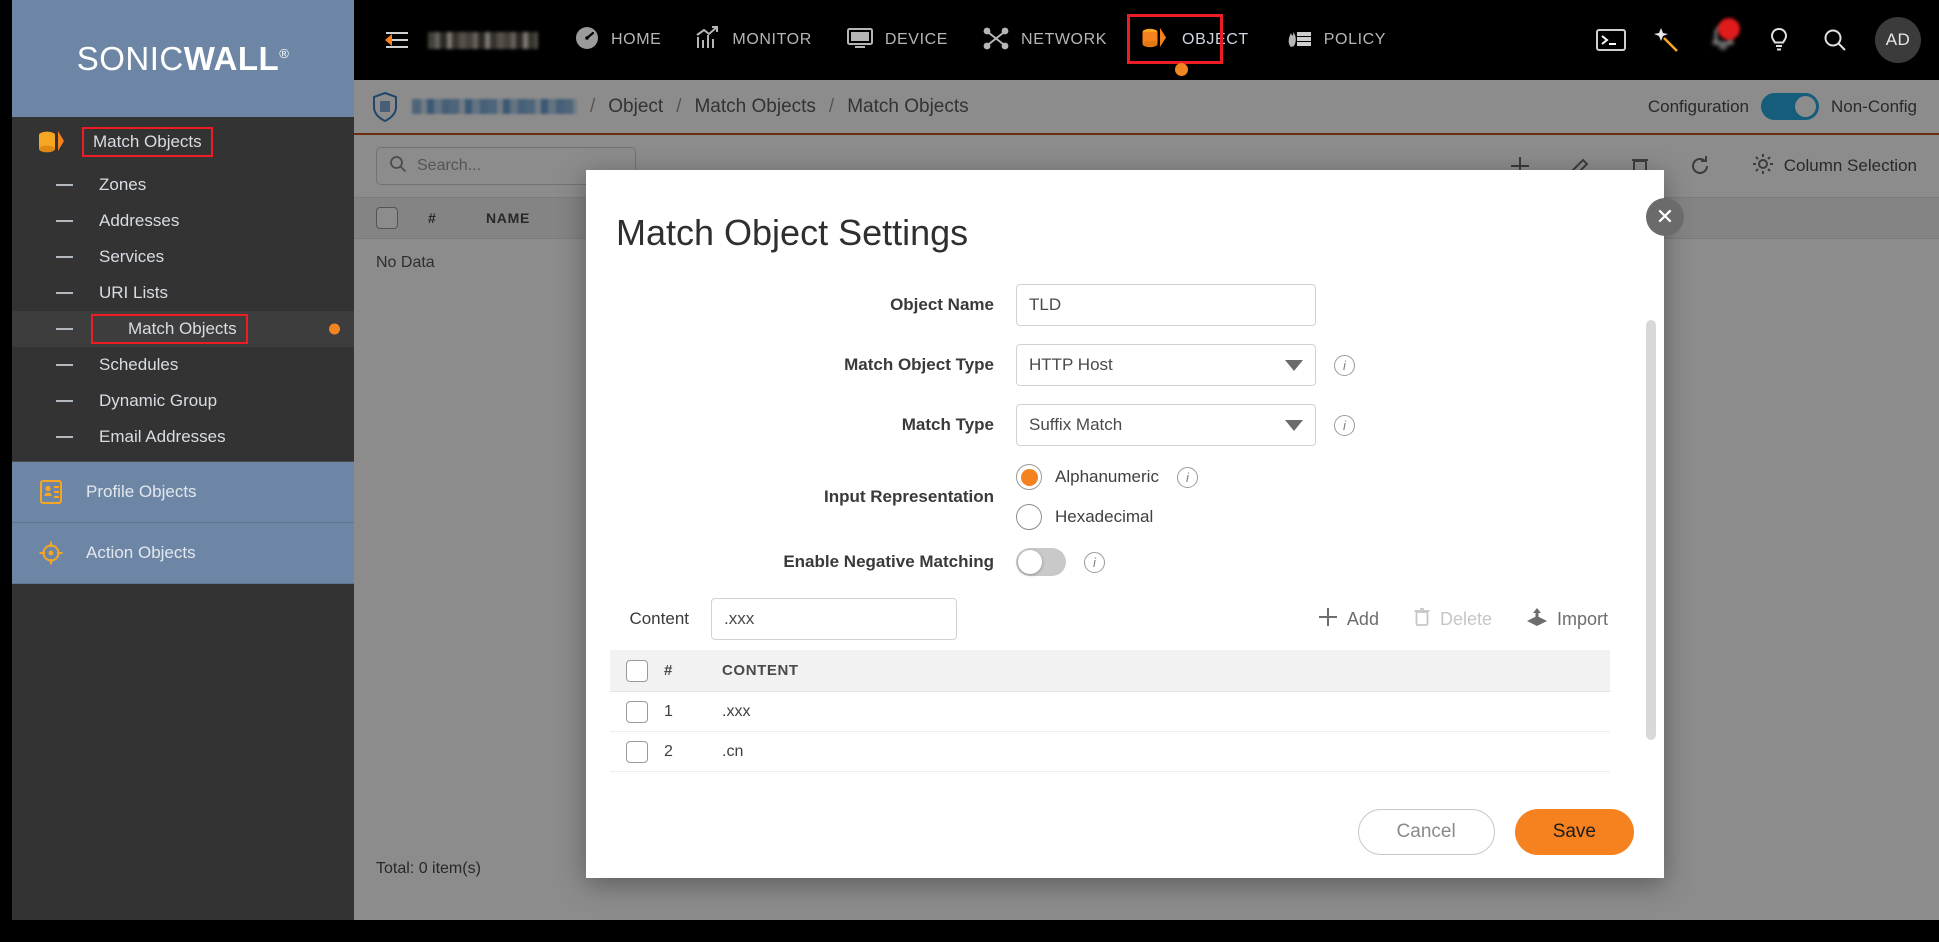 Image resolution: width=1939 pixels, height=942 pixels. I want to click on sidebar-item-label: Match Objects, so click(182, 328).